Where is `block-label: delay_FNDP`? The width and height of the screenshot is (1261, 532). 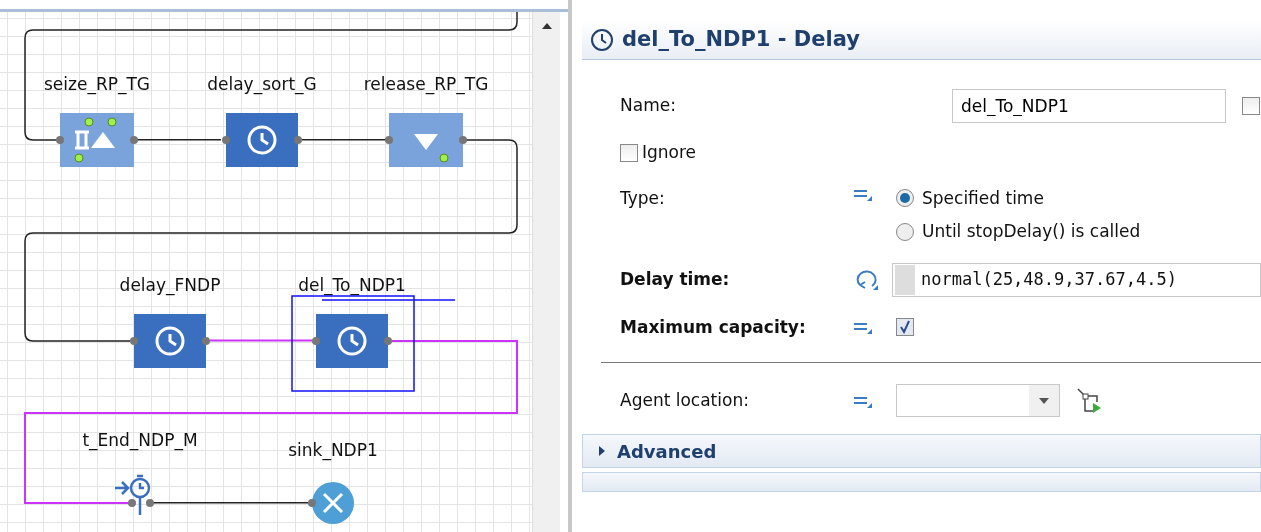
block-label: delay_FNDP is located at coordinates (170, 285).